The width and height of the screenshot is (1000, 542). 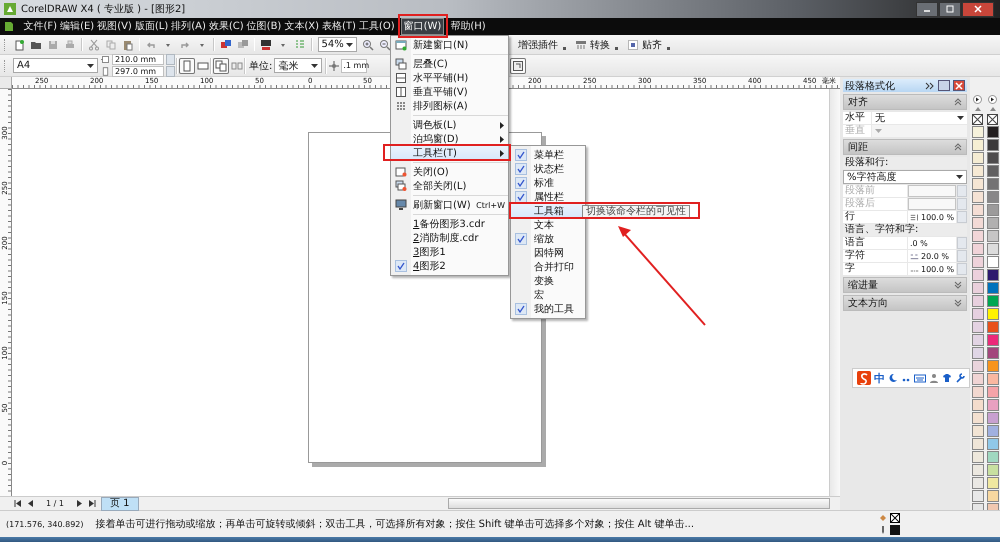 I want to click on menu-item: 因特网, so click(x=548, y=253).